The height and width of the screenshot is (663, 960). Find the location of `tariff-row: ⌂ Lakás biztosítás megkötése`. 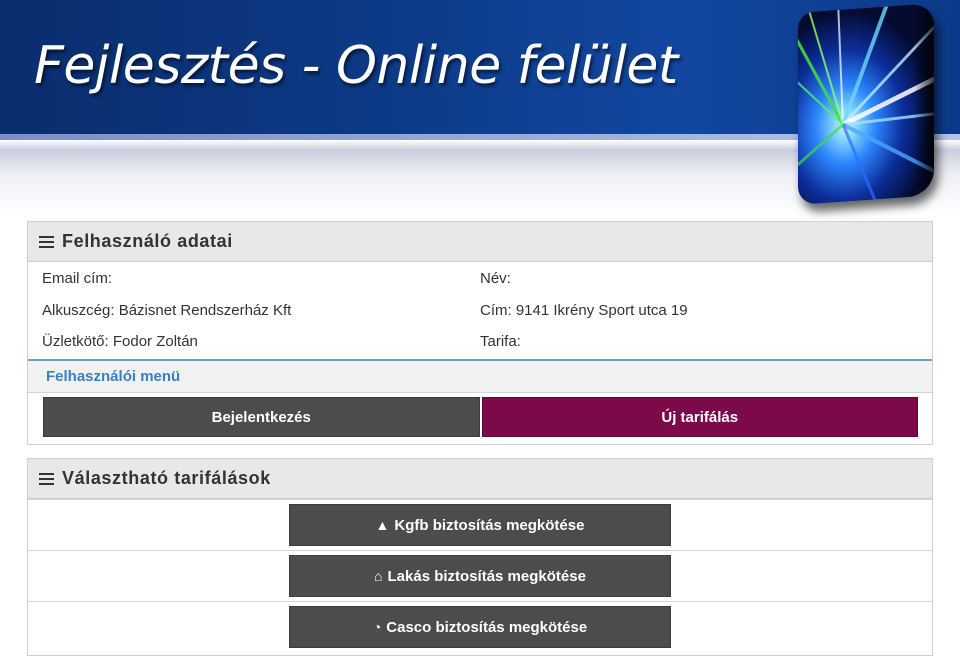

tariff-row: ⌂ Lakás biztosítás megkötése is located at coordinates (480, 575).